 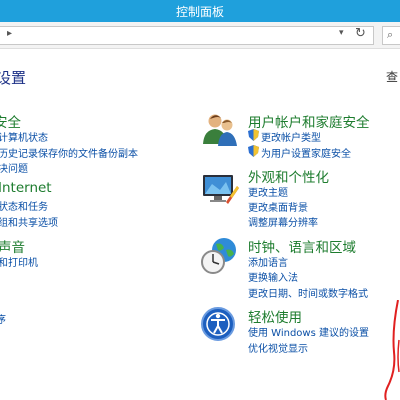 I want to click on window-title: 控制面板, so click(x=199, y=12).